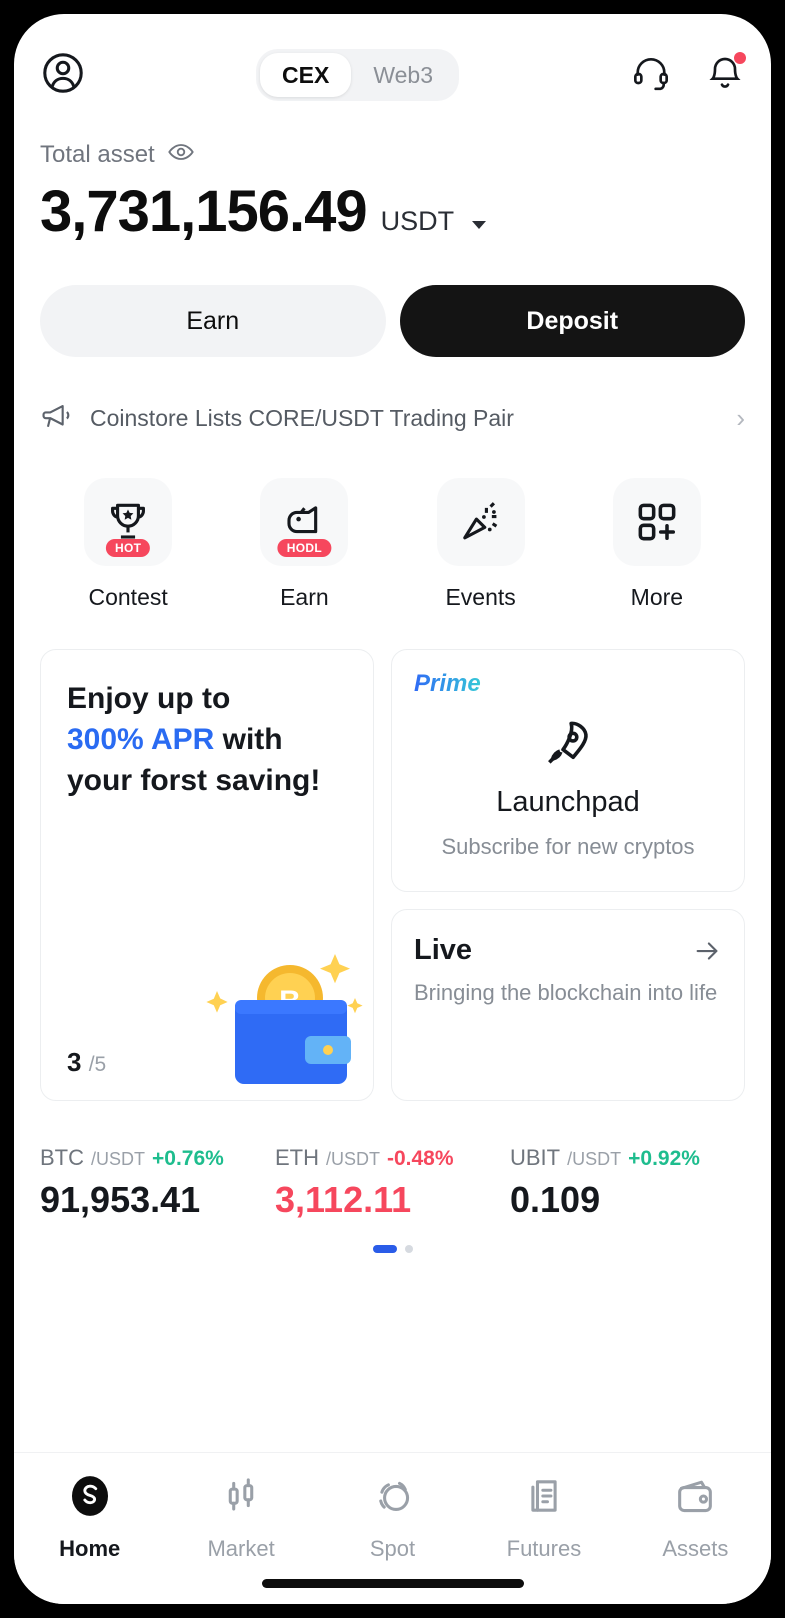 This screenshot has height=1618, width=785. I want to click on quick-action-events: Events, so click(481, 544).